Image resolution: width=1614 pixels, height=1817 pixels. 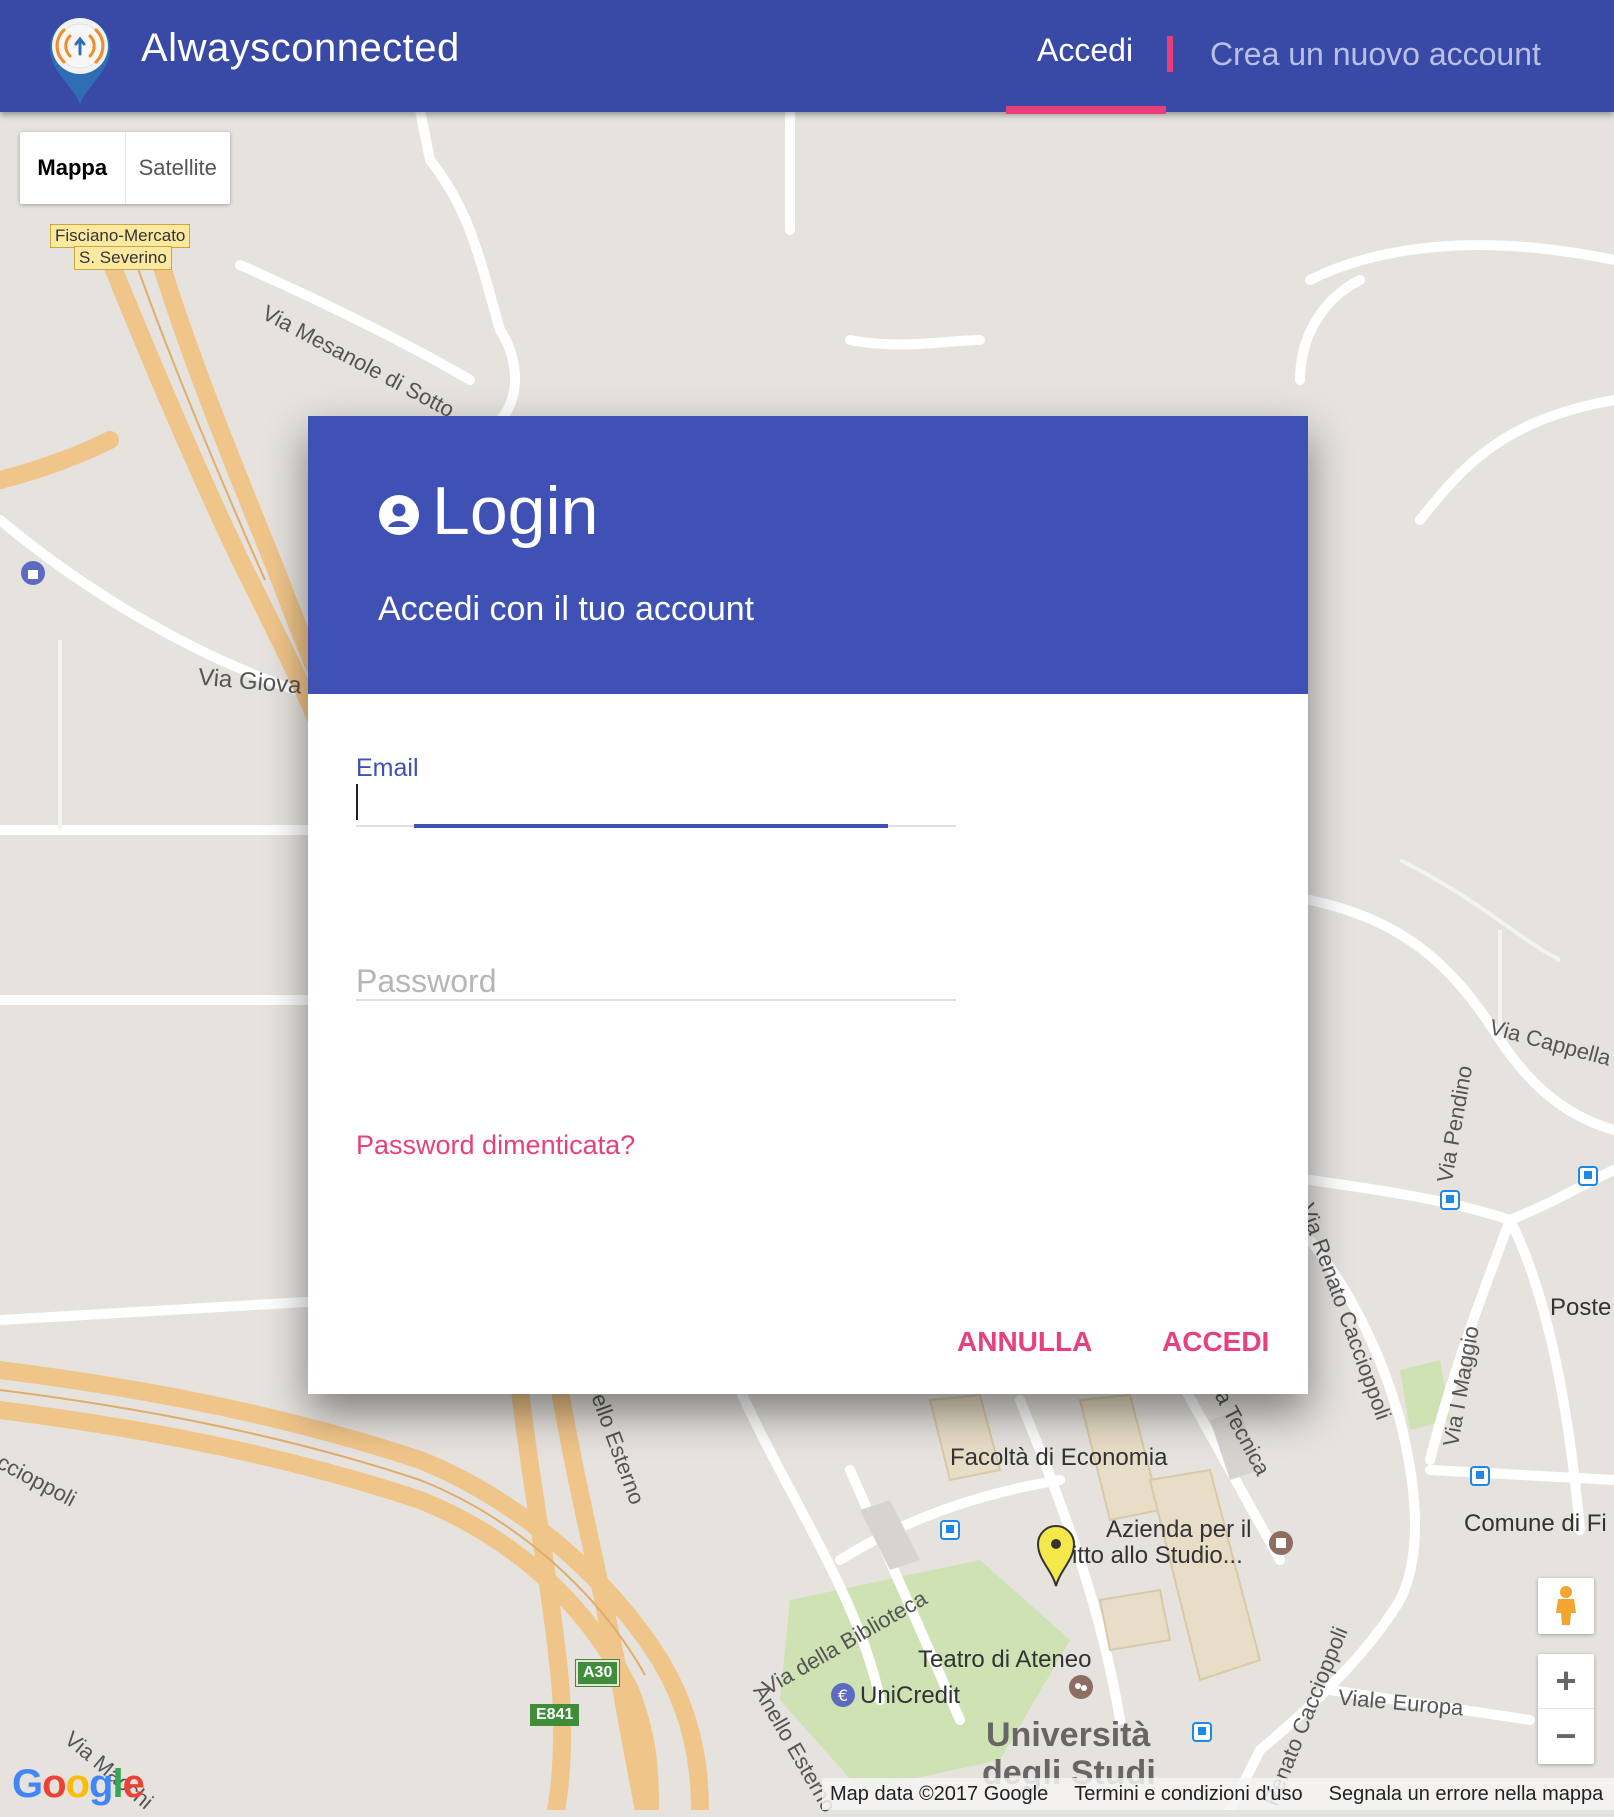 I want to click on active-tab-indicator, so click(x=1086, y=110).